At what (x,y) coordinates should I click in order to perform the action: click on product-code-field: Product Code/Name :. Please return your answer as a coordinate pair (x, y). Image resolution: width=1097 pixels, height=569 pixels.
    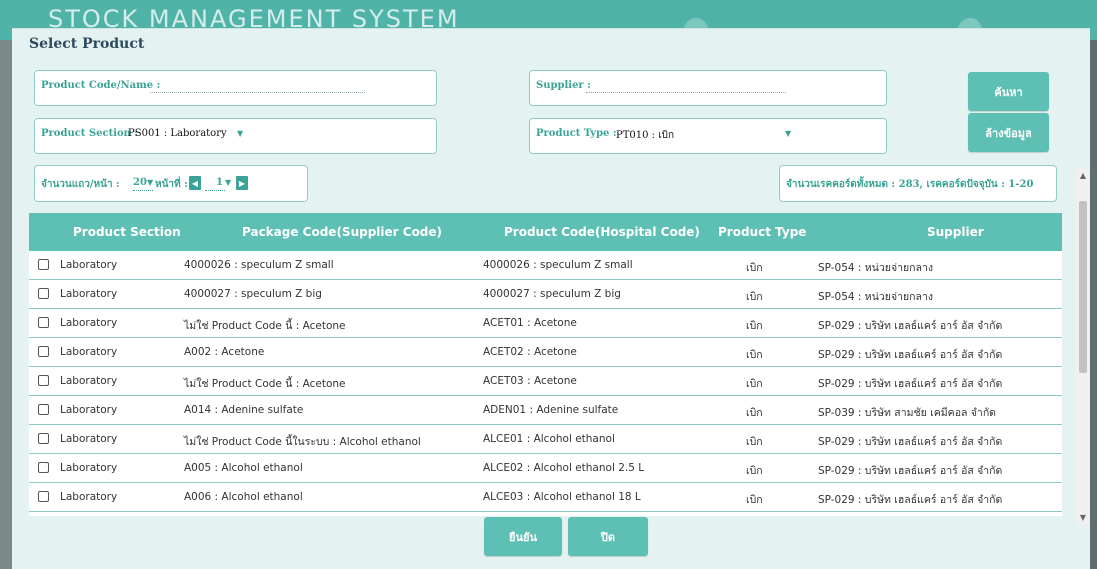
    Looking at the image, I should click on (235, 88).